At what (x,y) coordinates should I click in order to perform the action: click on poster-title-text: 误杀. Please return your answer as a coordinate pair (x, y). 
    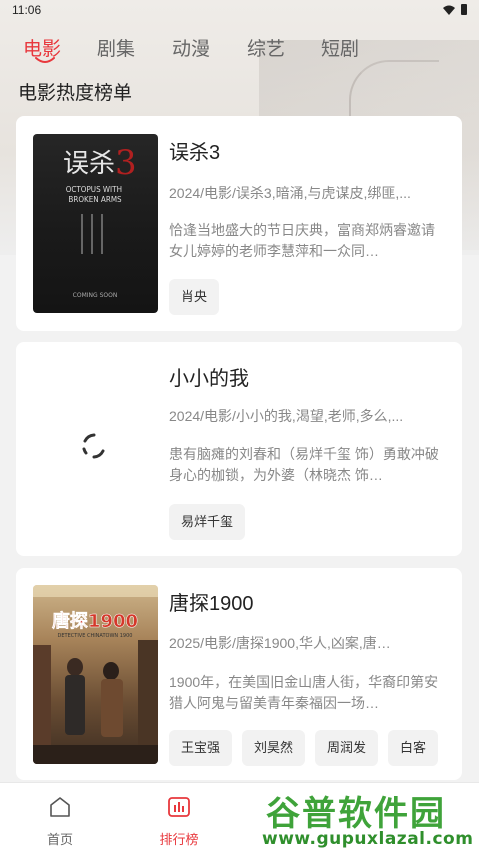
    Looking at the image, I should click on (89, 164).